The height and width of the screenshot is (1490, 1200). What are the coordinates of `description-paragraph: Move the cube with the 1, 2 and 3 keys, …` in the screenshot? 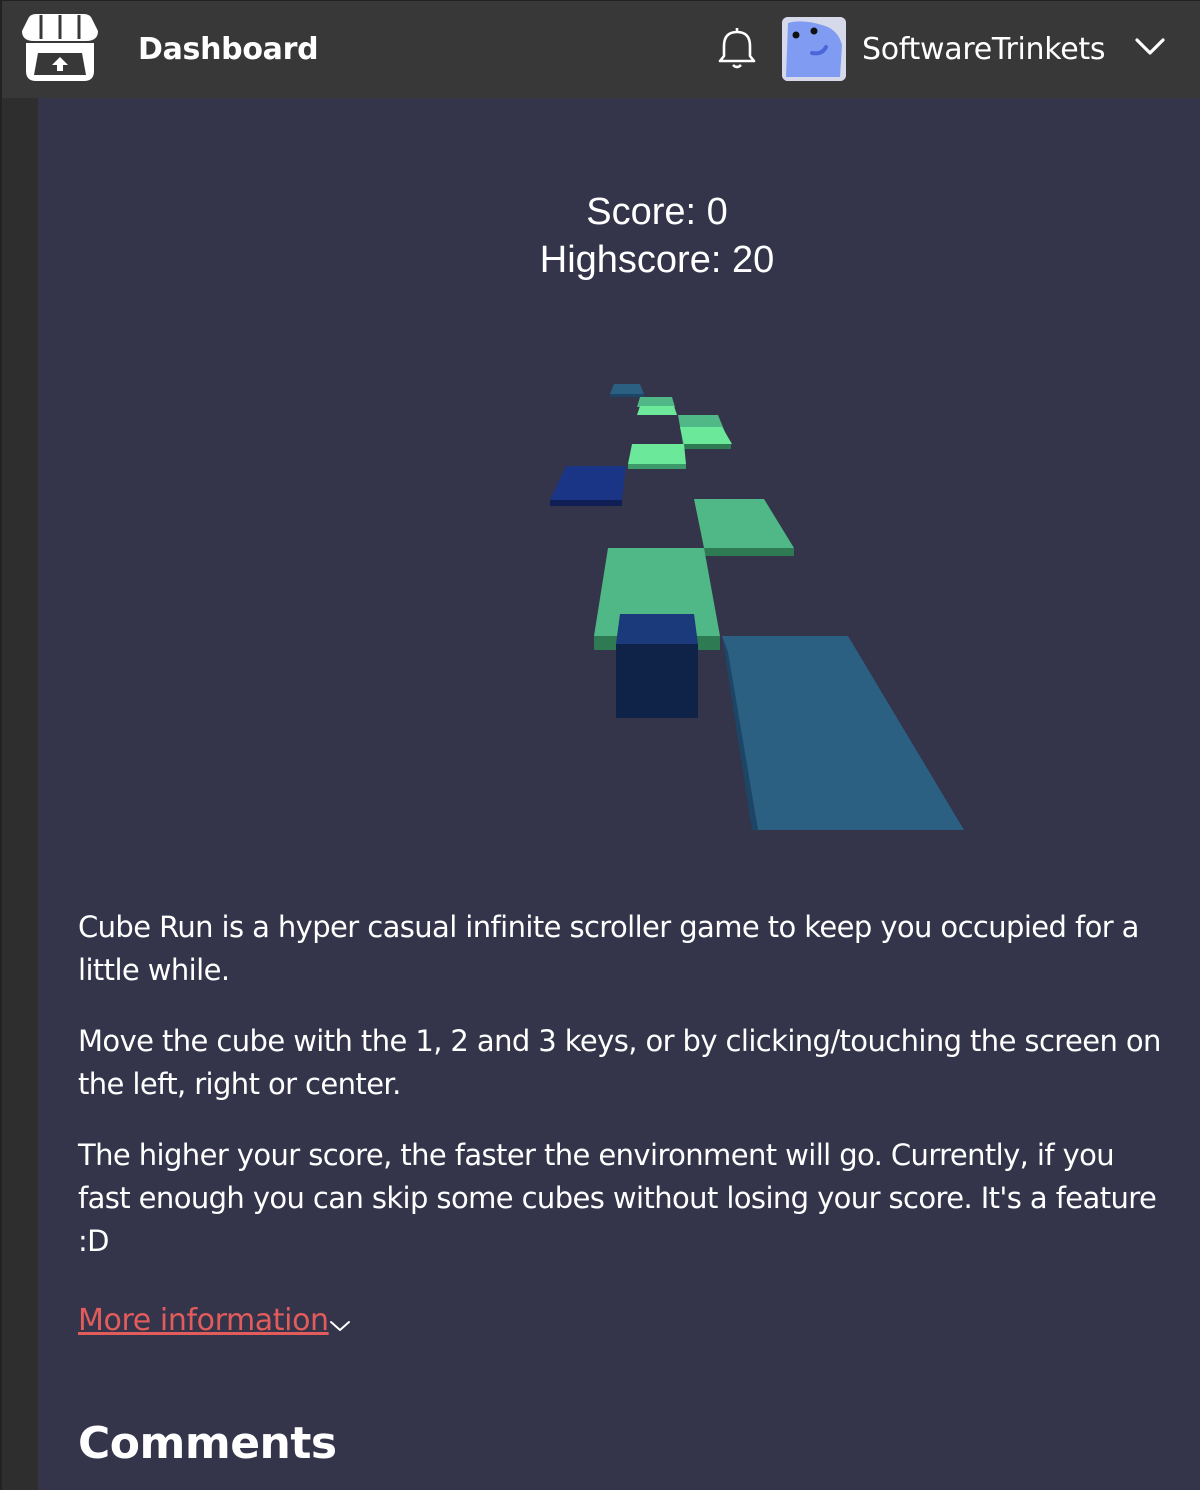 It's located at (619, 1062).